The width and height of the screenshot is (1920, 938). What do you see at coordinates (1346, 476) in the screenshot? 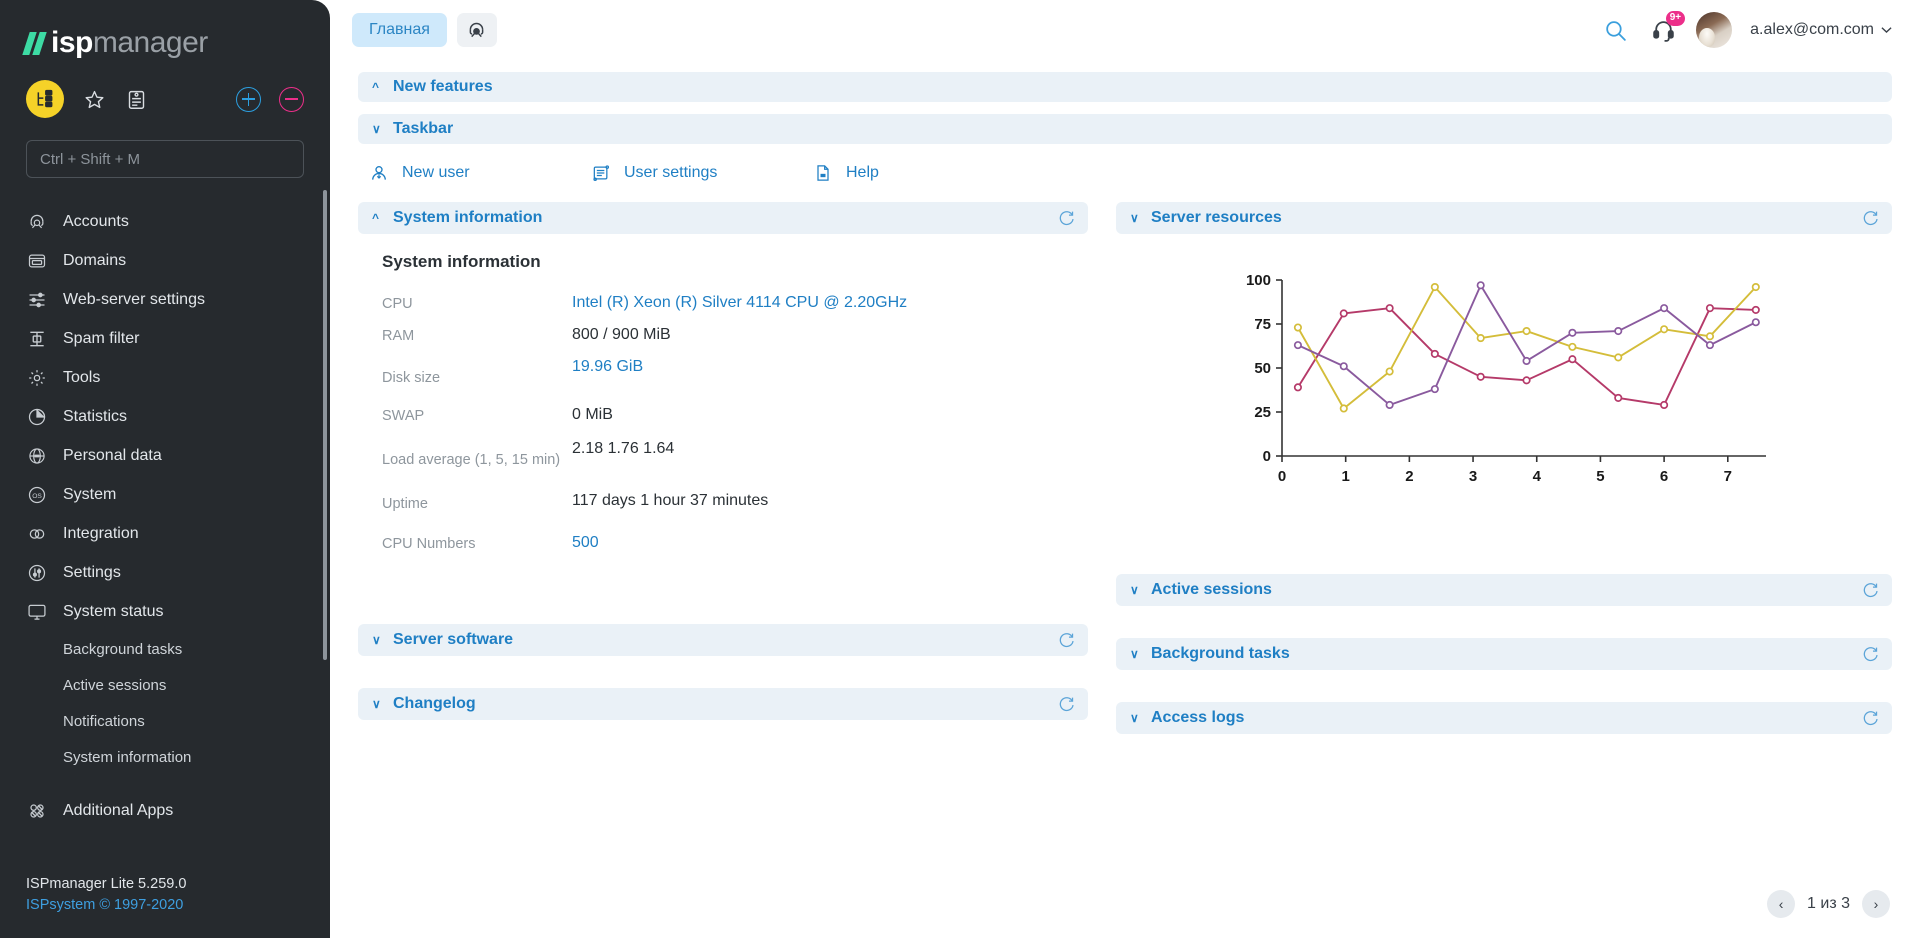
I see `svg-text: 1` at bounding box center [1346, 476].